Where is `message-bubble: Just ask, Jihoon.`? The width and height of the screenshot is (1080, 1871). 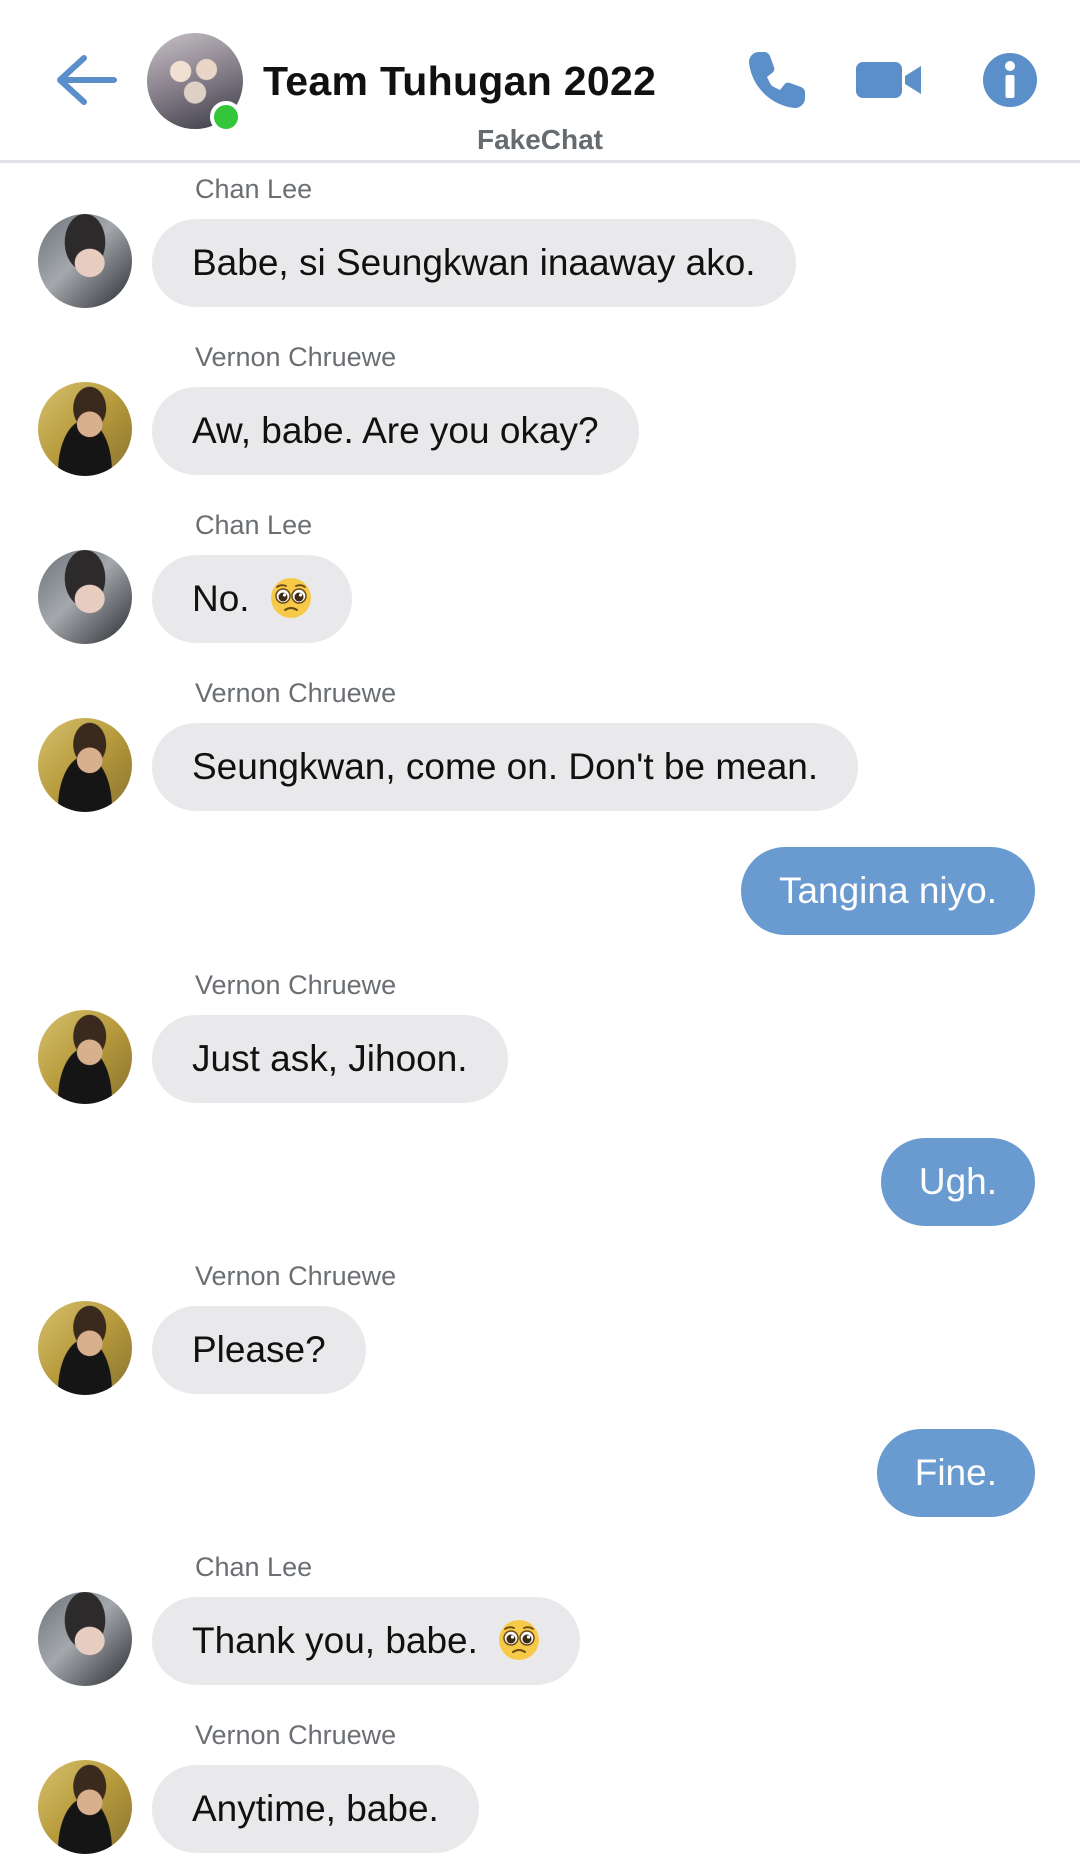
message-bubble: Just ask, Jihoon. is located at coordinates (330, 1059).